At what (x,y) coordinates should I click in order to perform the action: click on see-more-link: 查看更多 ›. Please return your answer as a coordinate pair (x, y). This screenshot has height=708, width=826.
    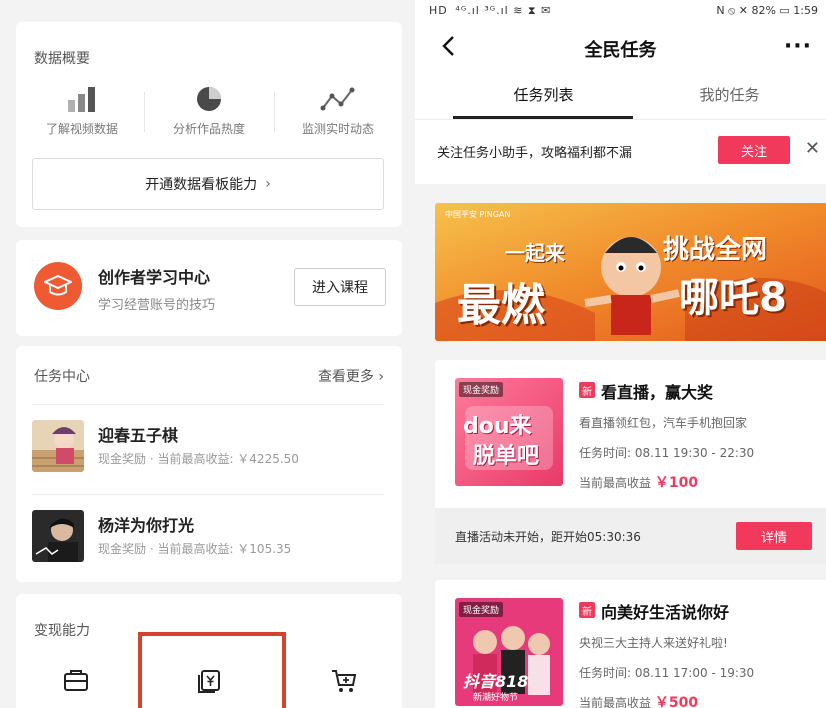
    Looking at the image, I should click on (351, 376).